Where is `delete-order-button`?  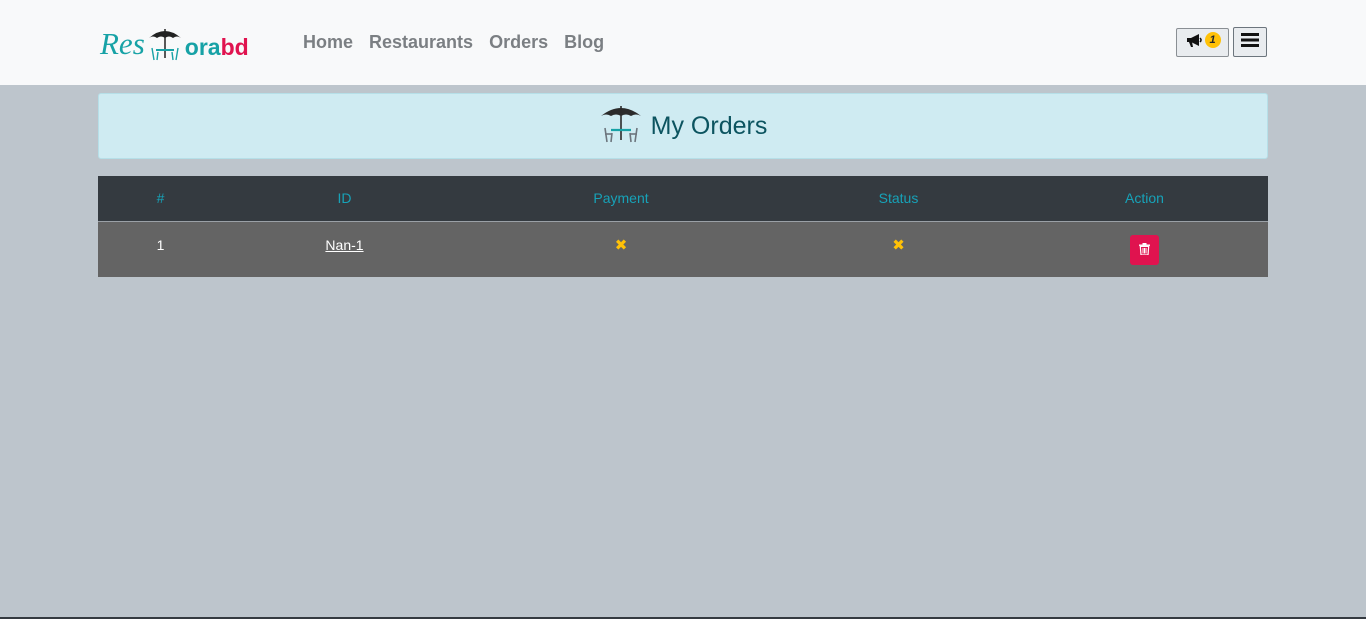
delete-order-button is located at coordinates (1144, 249).